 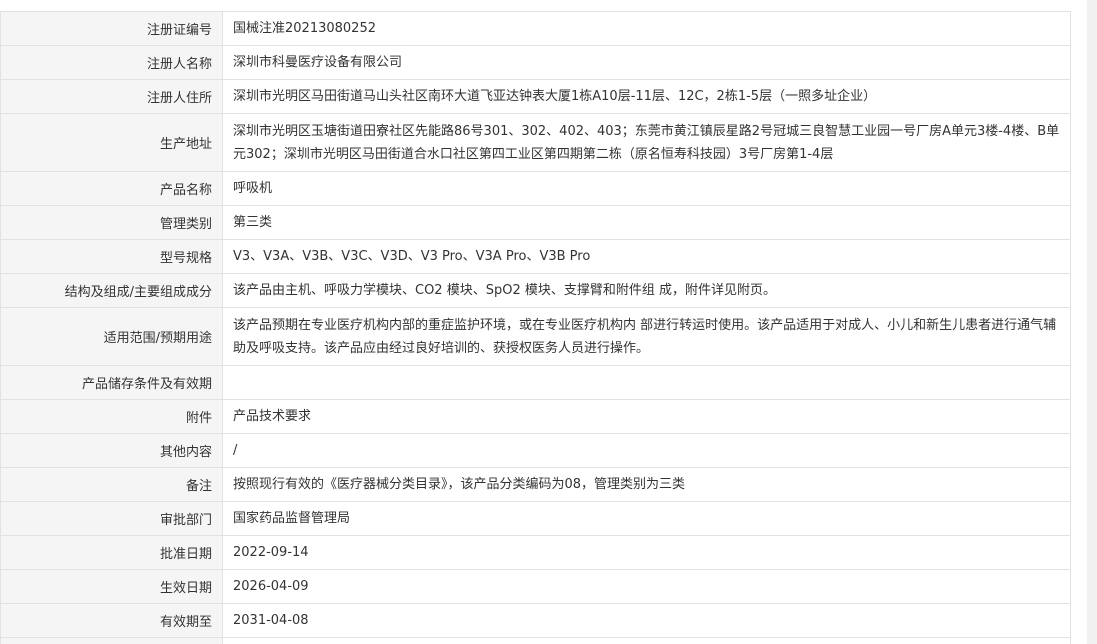 What do you see at coordinates (646, 484) in the screenshot?
I see `field-value: 按照现行有效的《医疗器械分类目录》，该产品分类编码为08，管理类别为三类` at bounding box center [646, 484].